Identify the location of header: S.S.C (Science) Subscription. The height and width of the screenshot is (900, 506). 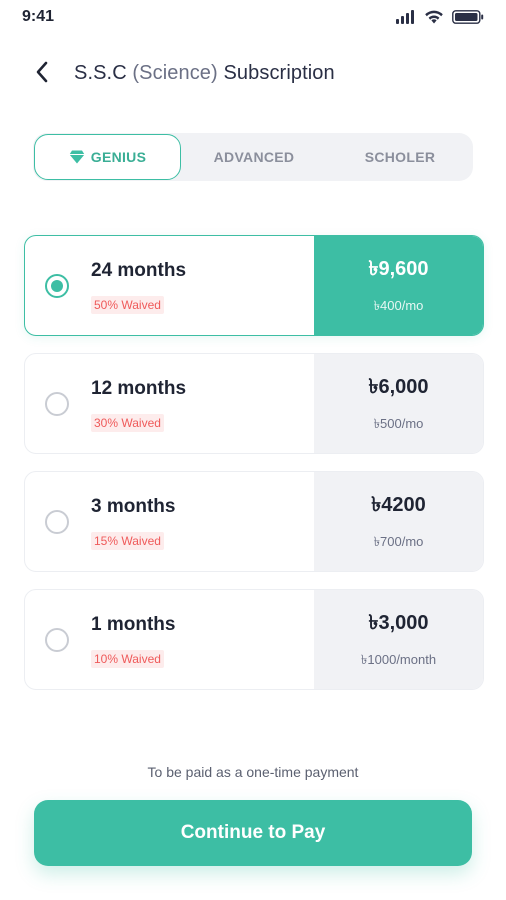
(253, 74).